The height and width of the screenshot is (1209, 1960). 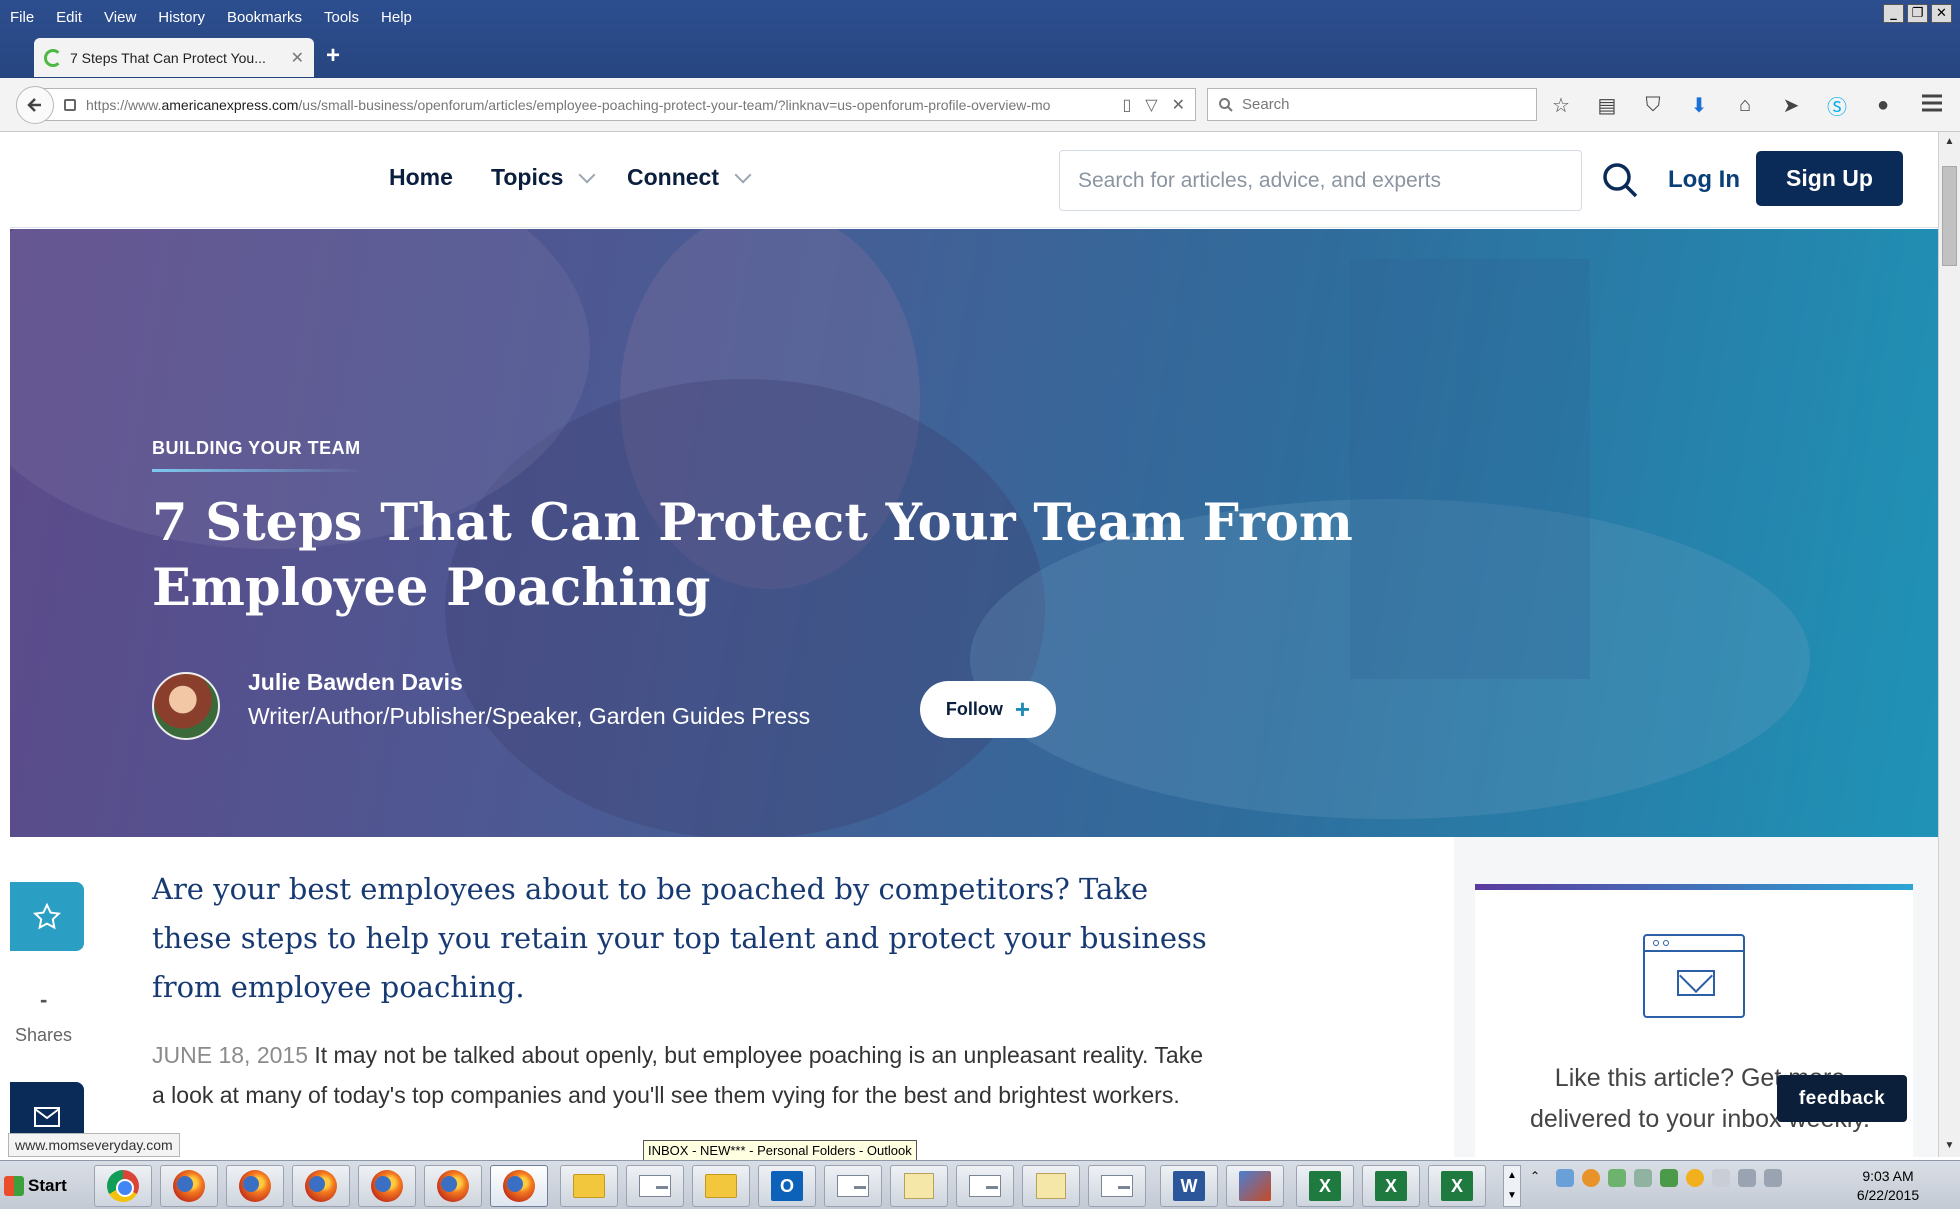 What do you see at coordinates (230, 104) in the screenshot?
I see `url-host: americanexpress.com` at bounding box center [230, 104].